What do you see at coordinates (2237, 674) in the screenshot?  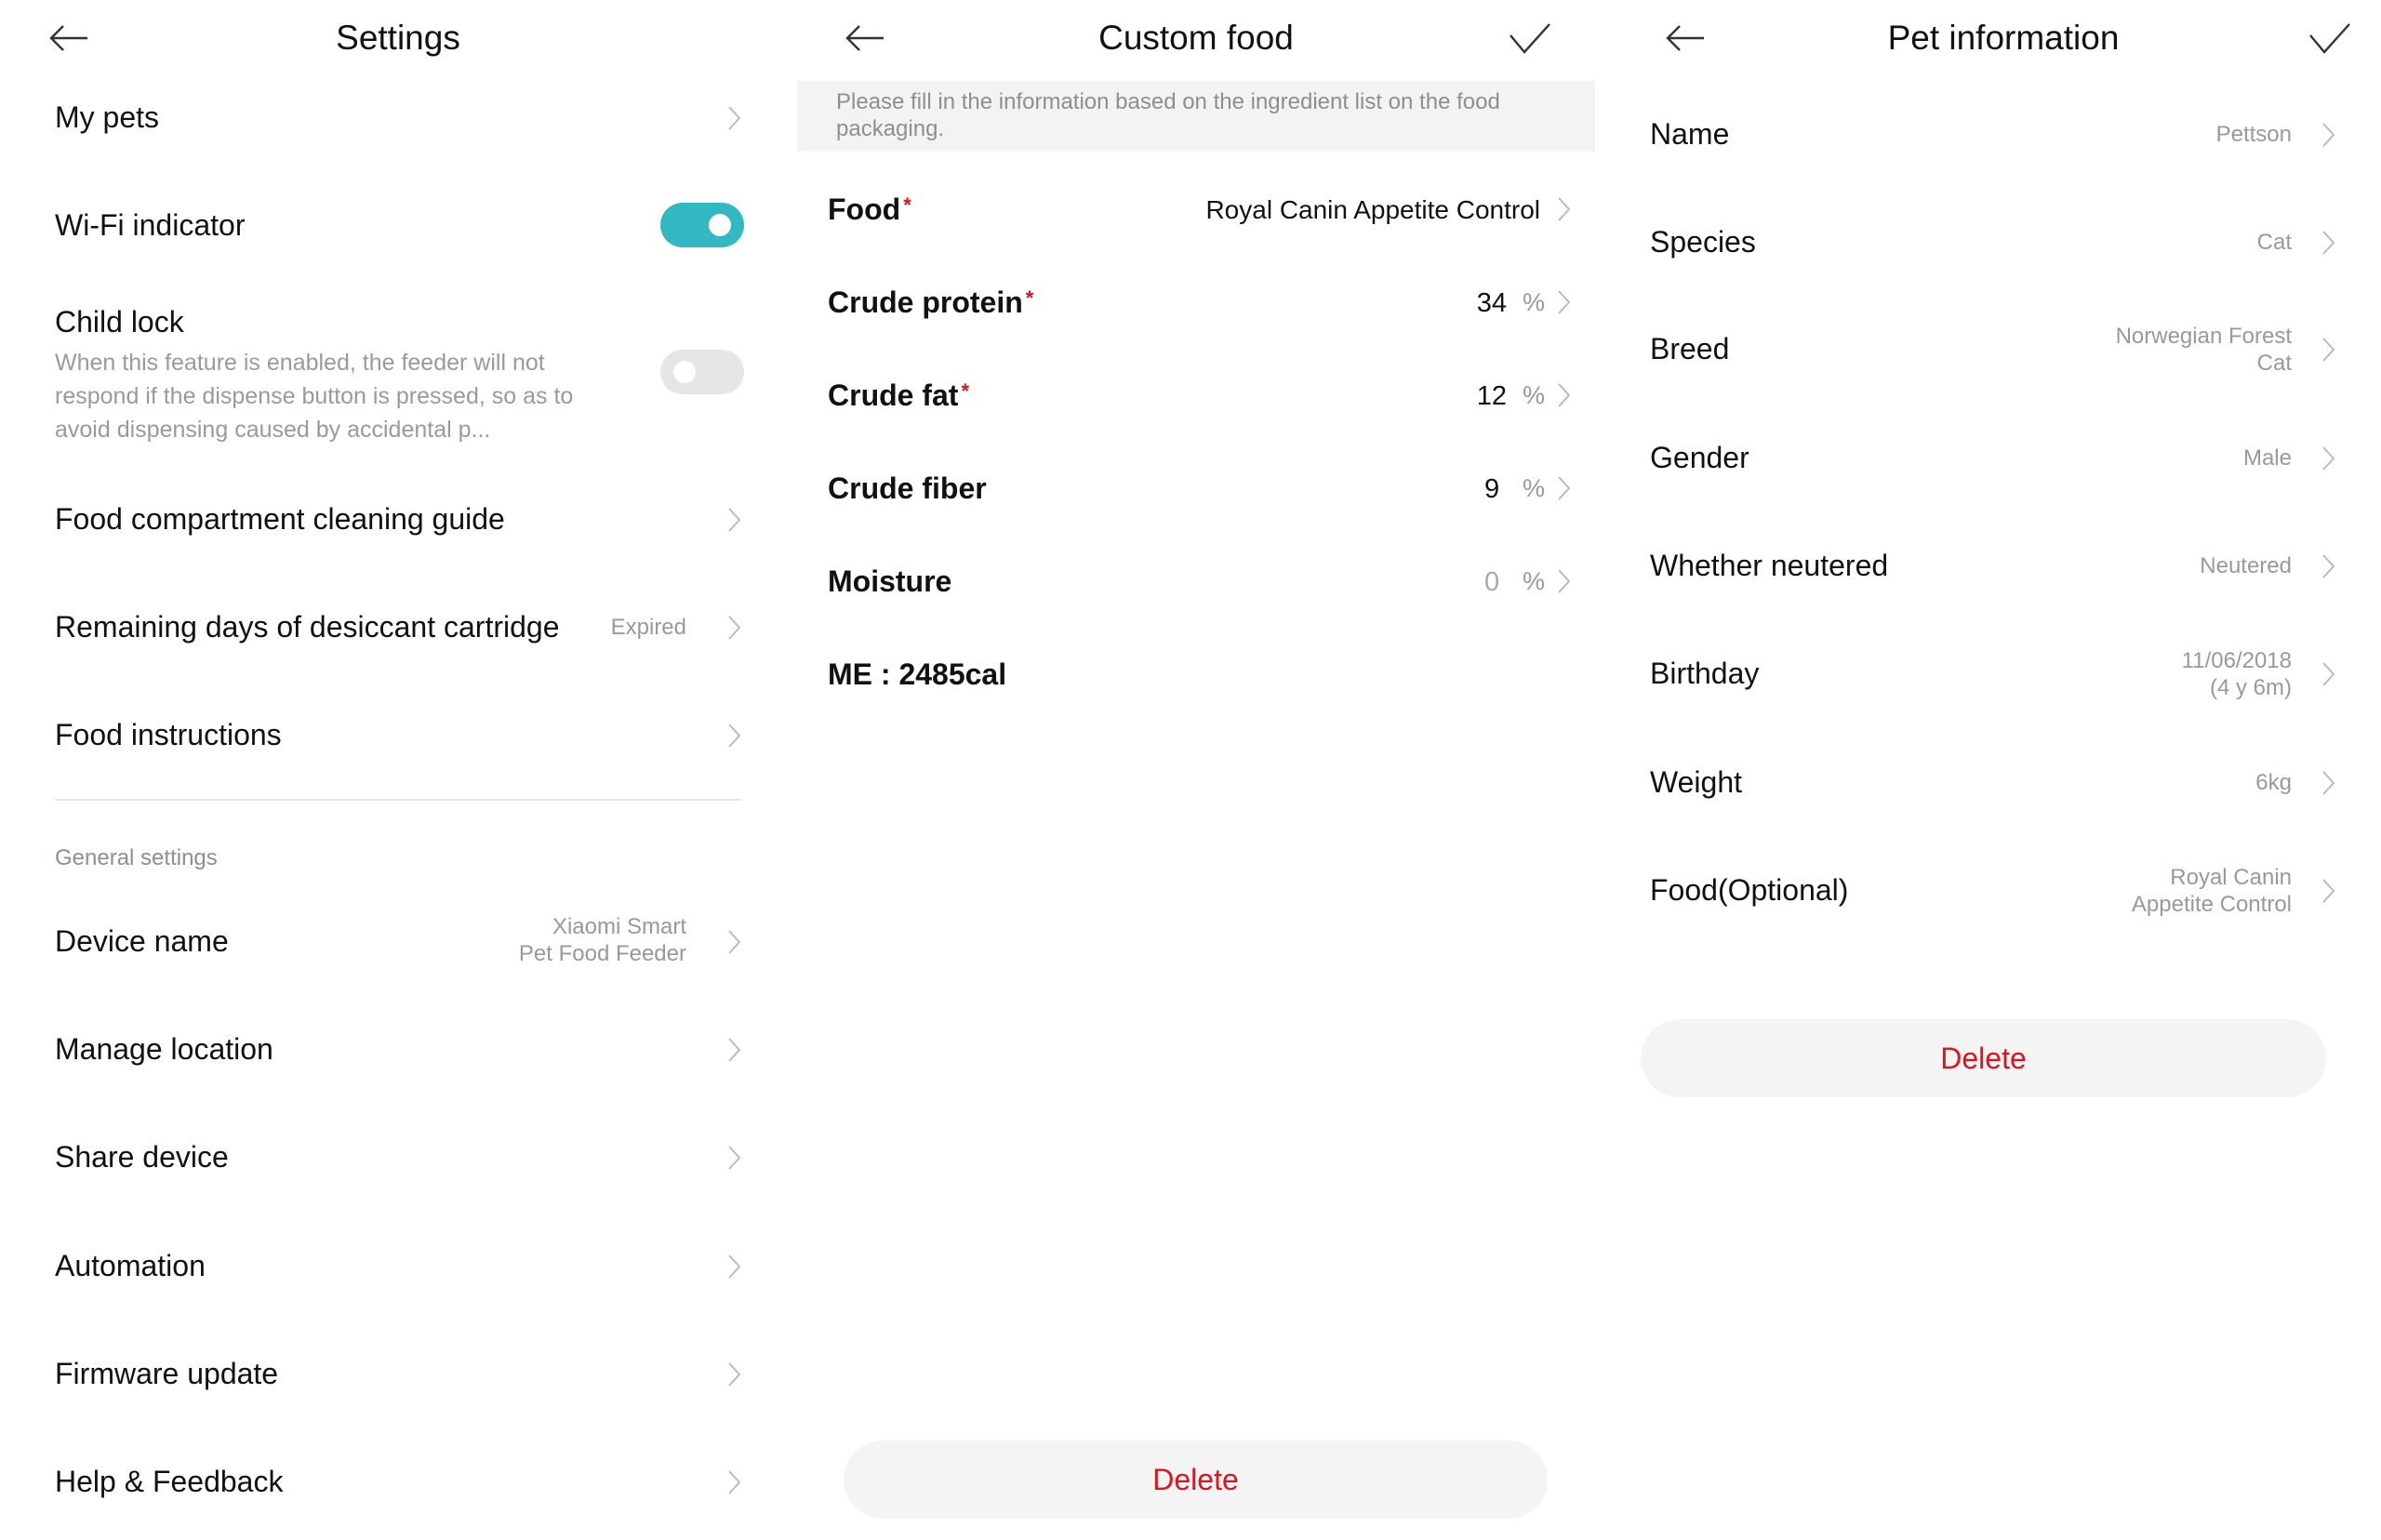 I see `birthday-value: 11/06/2018 (4 y 6m)` at bounding box center [2237, 674].